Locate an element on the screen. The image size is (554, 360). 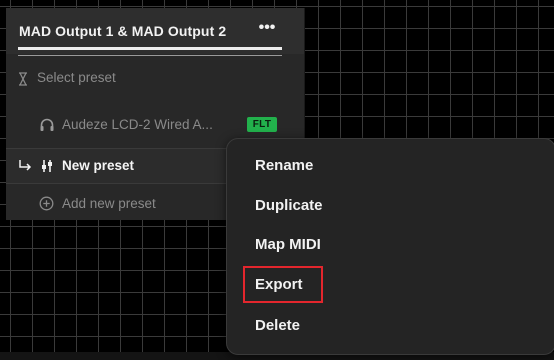
menu-item-rename: Rename is located at coordinates (284, 165).